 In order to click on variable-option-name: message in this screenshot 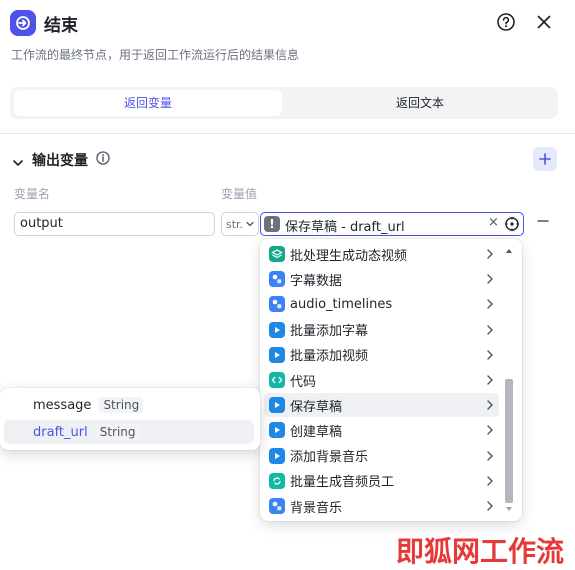, I will do `click(62, 405)`.